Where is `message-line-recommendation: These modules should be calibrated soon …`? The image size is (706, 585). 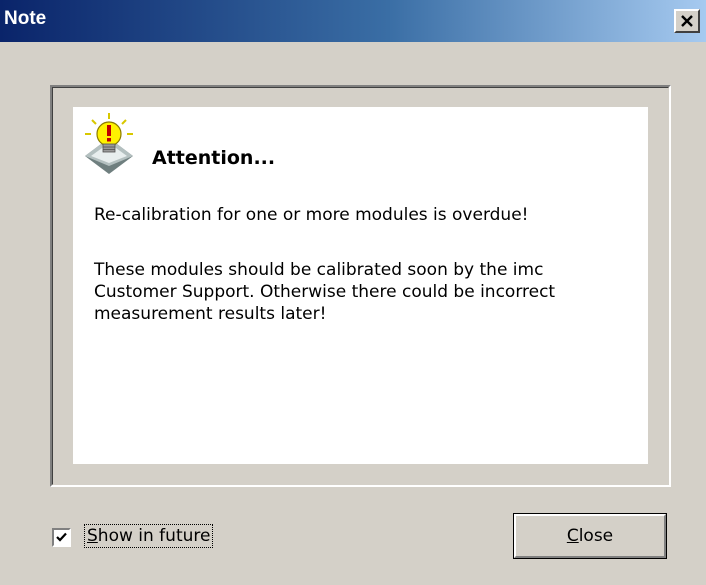 message-line-recommendation: These modules should be calibrated soon … is located at coordinates (325, 292).